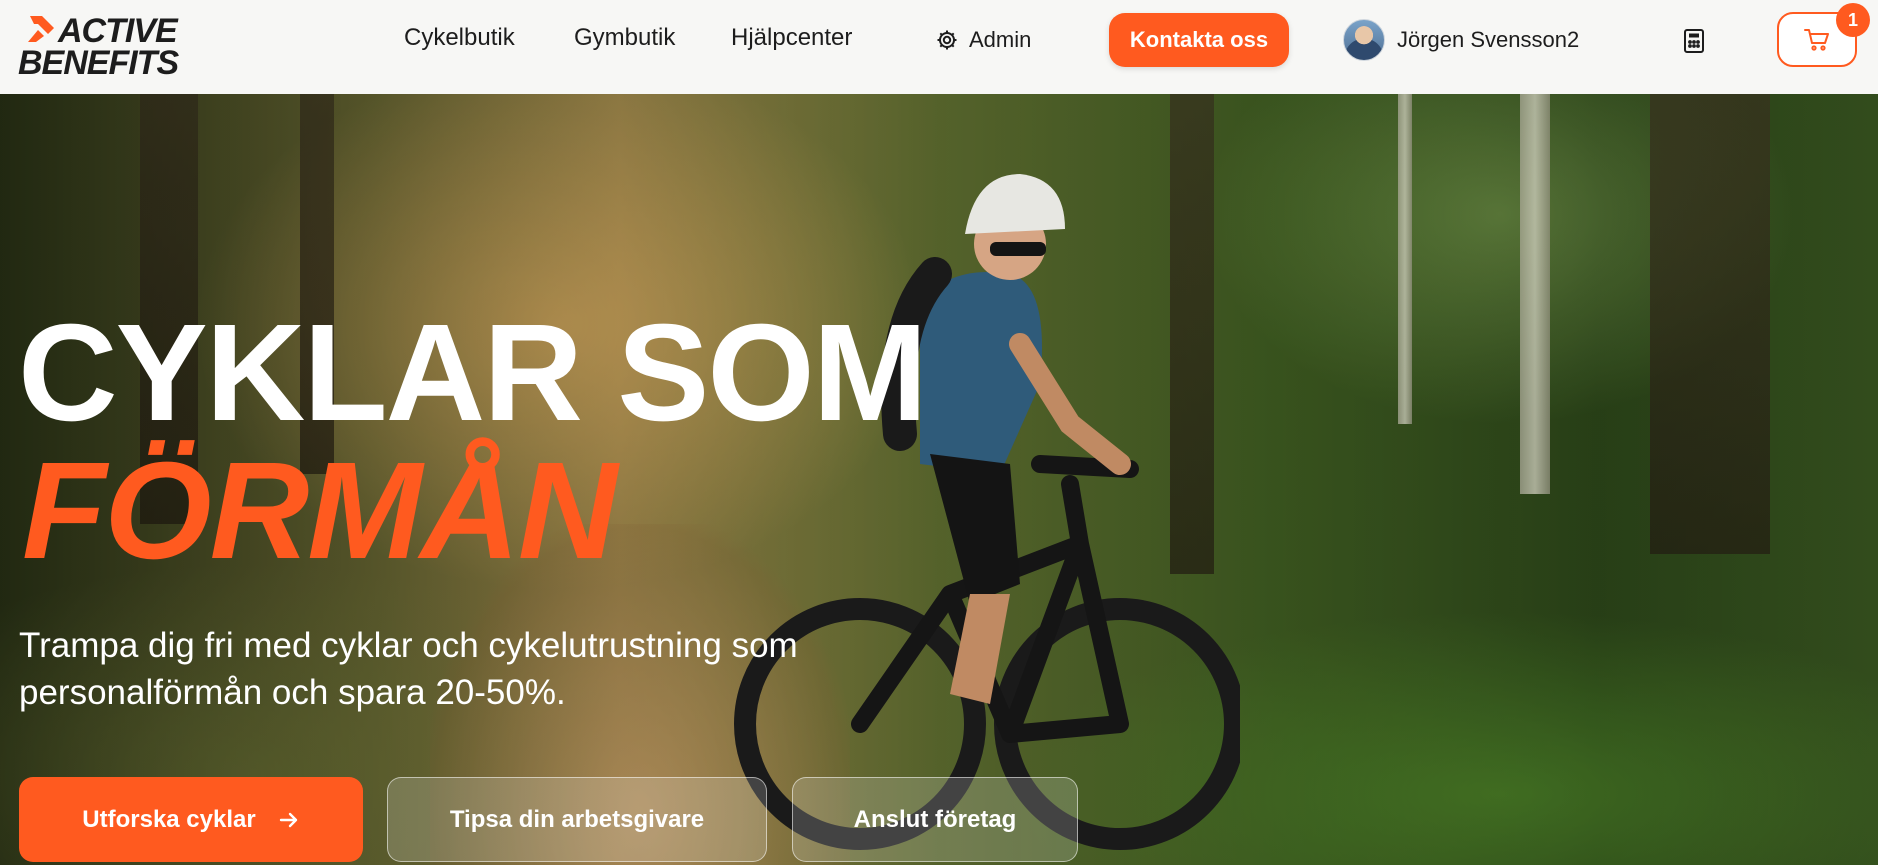  I want to click on user-menu: Jörgen Svensson2, so click(1461, 40).